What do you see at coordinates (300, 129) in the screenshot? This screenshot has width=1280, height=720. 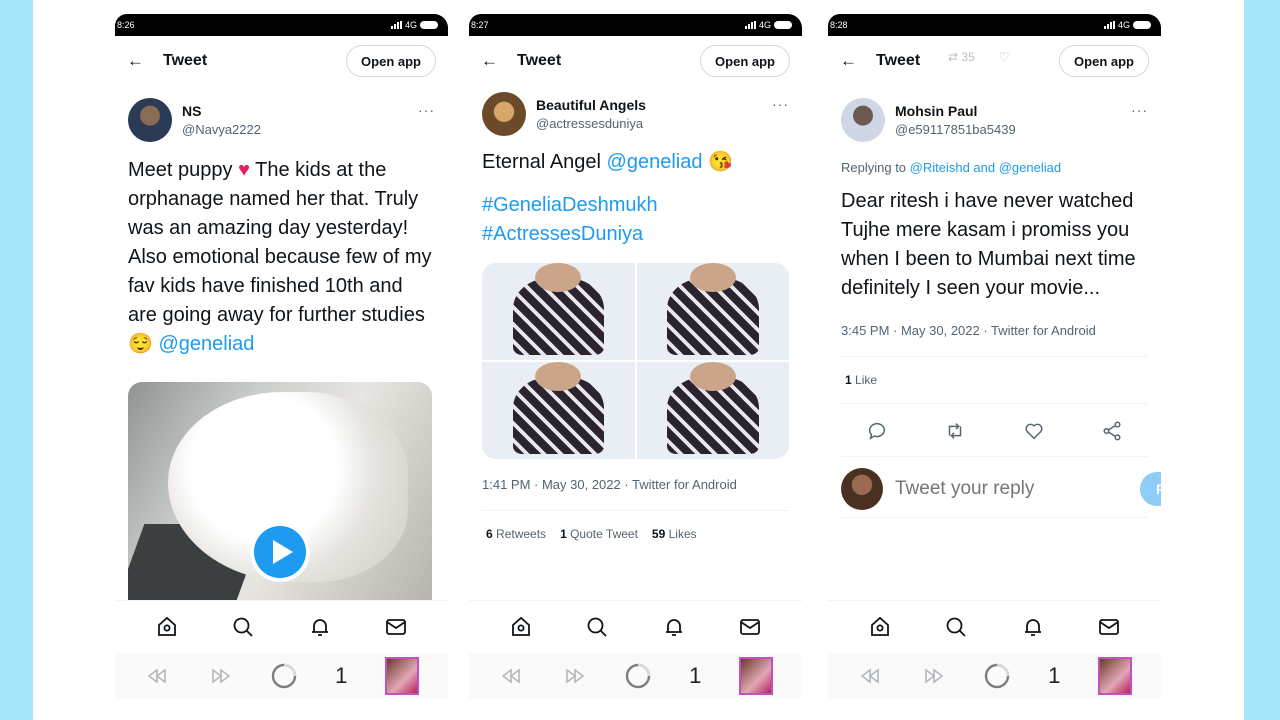 I see `author-handle: @Navya2222` at bounding box center [300, 129].